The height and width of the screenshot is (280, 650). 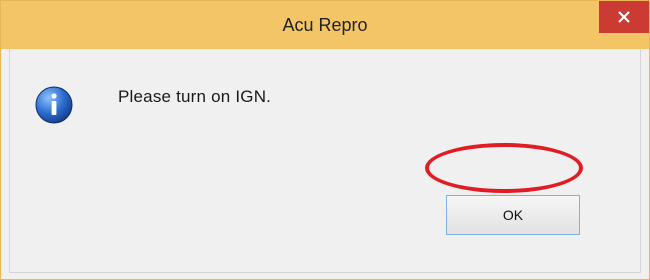 What do you see at coordinates (54, 105) in the screenshot?
I see `info-icon` at bounding box center [54, 105].